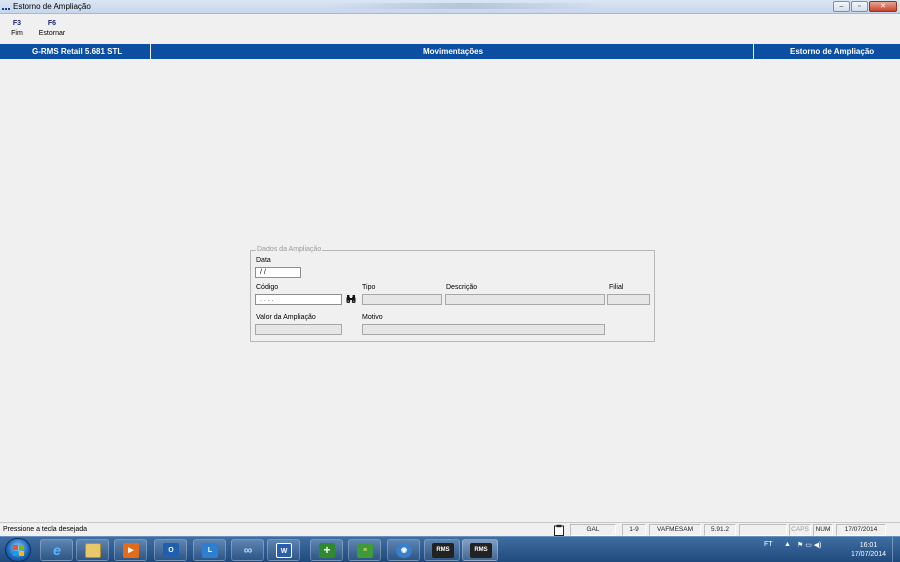 The image size is (900, 562). What do you see at coordinates (77, 51) in the screenshot?
I see `app-version: G-RMS Retail 5.681 STL` at bounding box center [77, 51].